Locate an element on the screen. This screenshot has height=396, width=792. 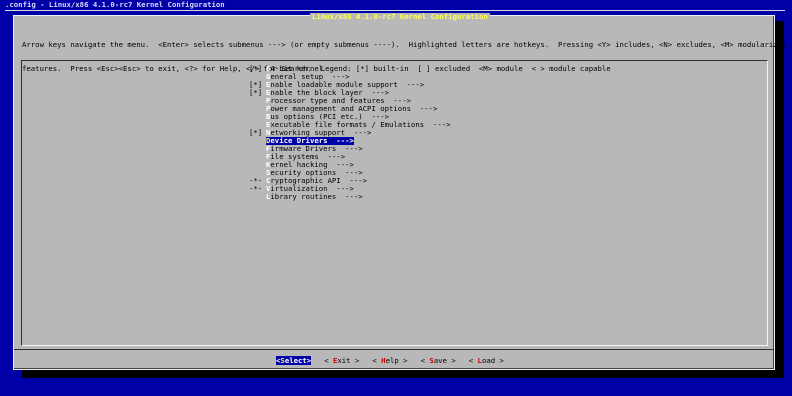
dialog-shadow-bottom is located at coordinates (403, 374).